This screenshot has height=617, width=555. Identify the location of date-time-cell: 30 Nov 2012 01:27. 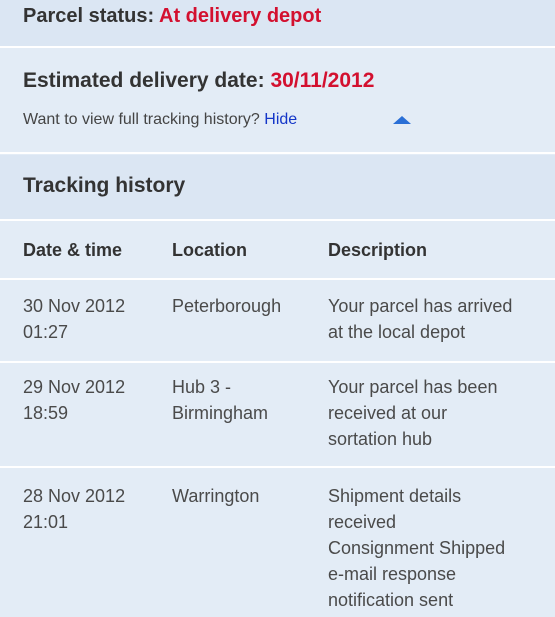
(93, 319).